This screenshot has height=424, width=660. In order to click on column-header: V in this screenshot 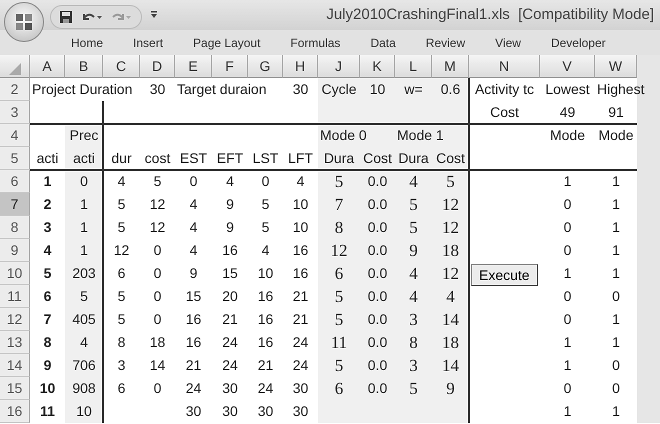, I will do `click(567, 66)`.